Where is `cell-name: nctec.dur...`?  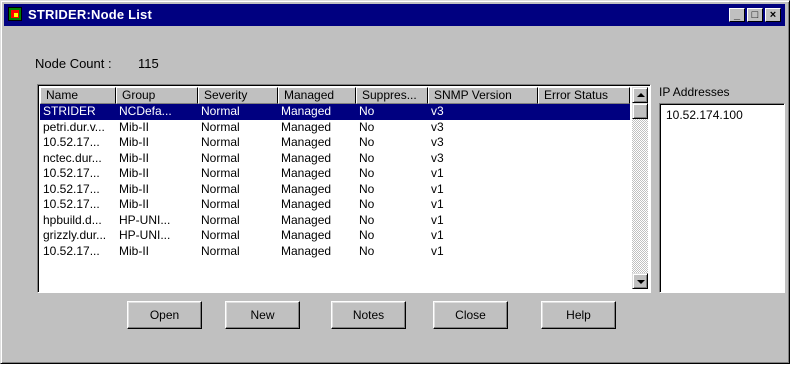
cell-name: nctec.dur... is located at coordinates (72, 157).